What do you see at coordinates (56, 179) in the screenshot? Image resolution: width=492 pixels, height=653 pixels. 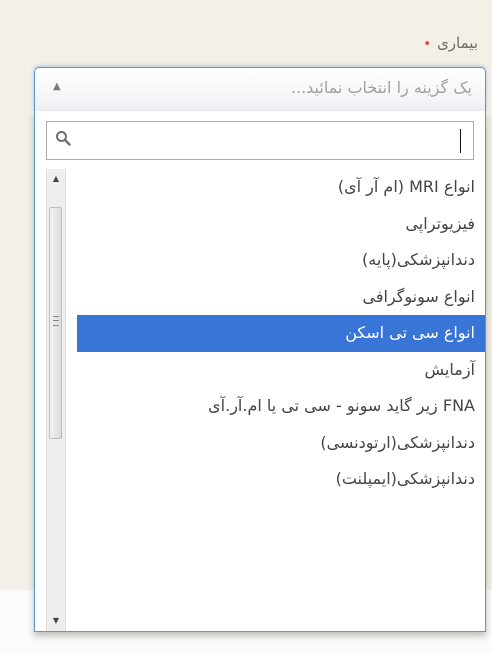 I see `scroll-up-arrow-icon: ▲` at bounding box center [56, 179].